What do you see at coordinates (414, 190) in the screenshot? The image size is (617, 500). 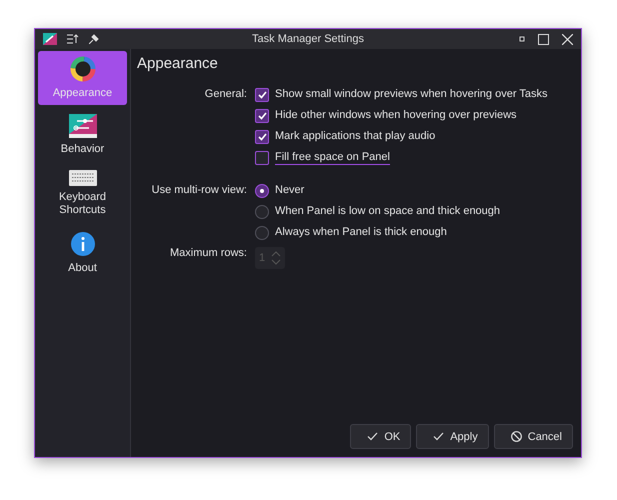 I see `radio-option: Never` at bounding box center [414, 190].